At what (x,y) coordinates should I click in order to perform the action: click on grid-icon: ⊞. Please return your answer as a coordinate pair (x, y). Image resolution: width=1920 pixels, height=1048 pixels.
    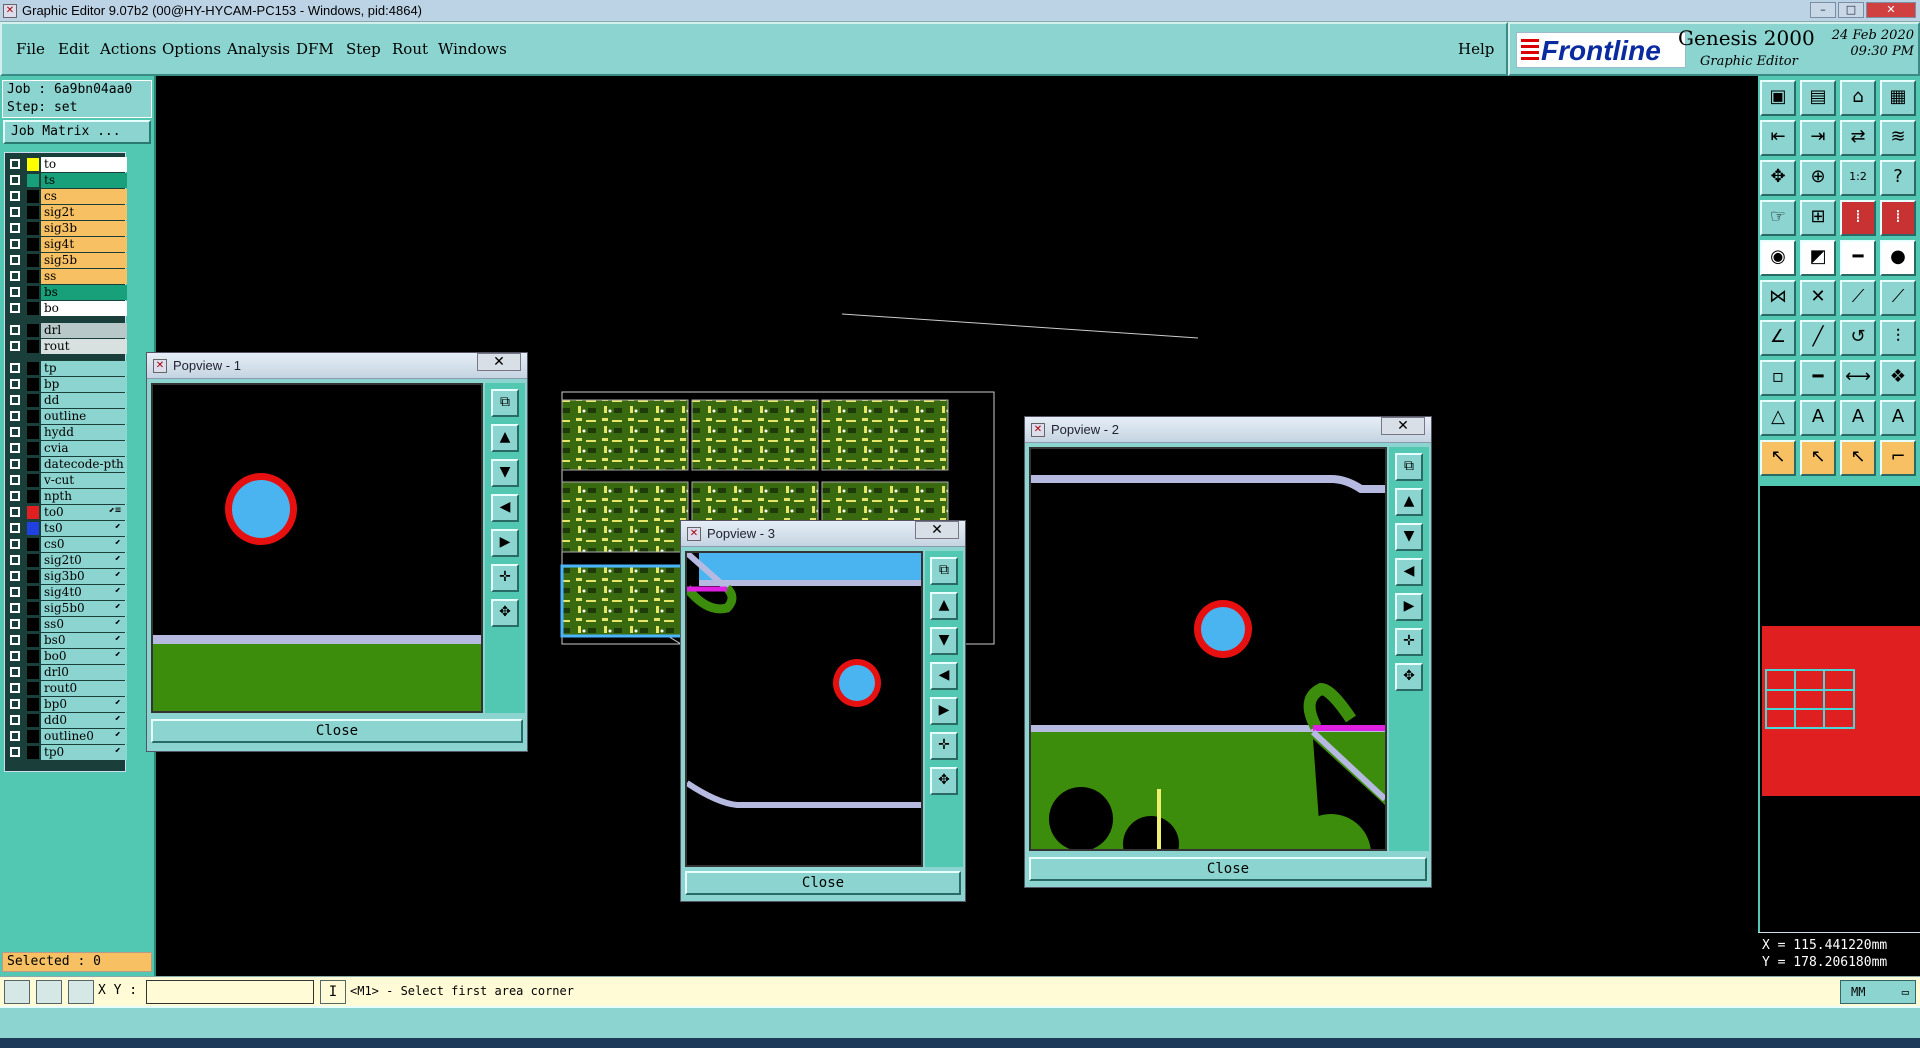
    Looking at the image, I should click on (1818, 218).